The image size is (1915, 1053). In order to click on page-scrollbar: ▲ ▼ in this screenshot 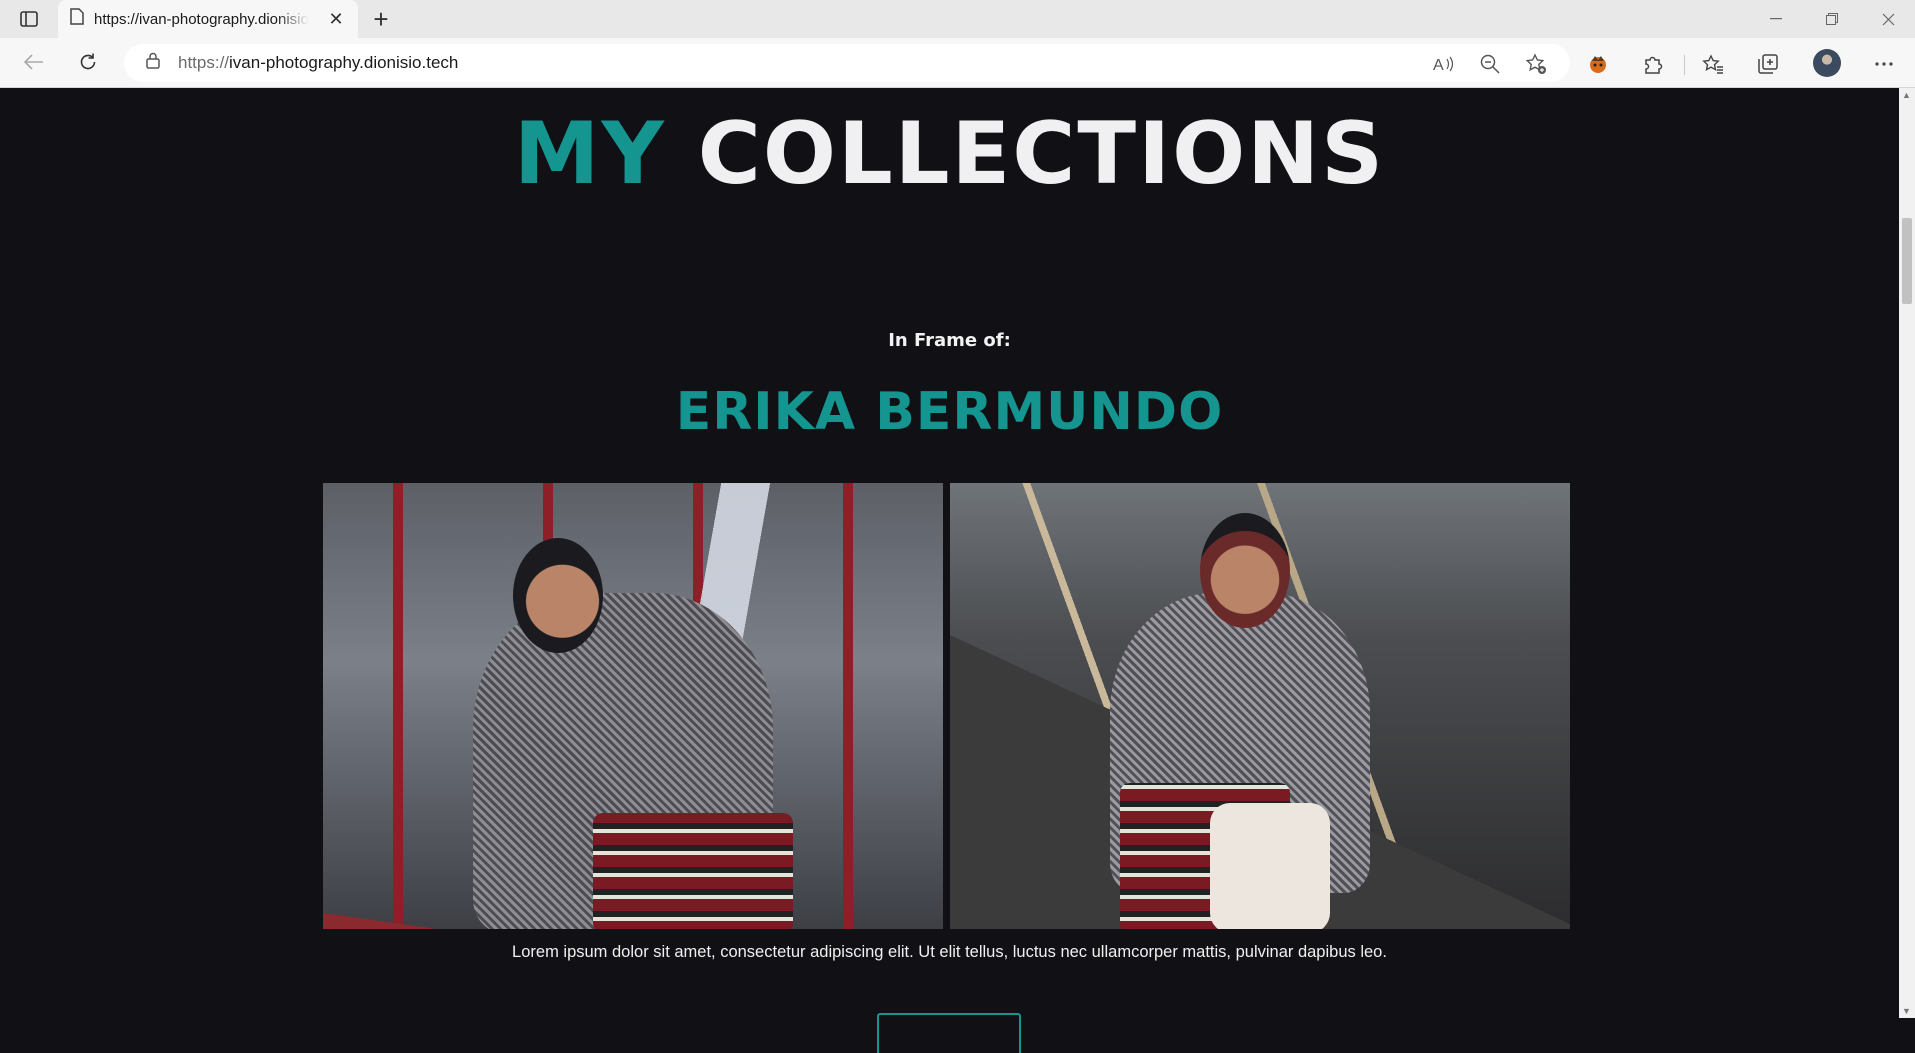, I will do `click(1907, 553)`.